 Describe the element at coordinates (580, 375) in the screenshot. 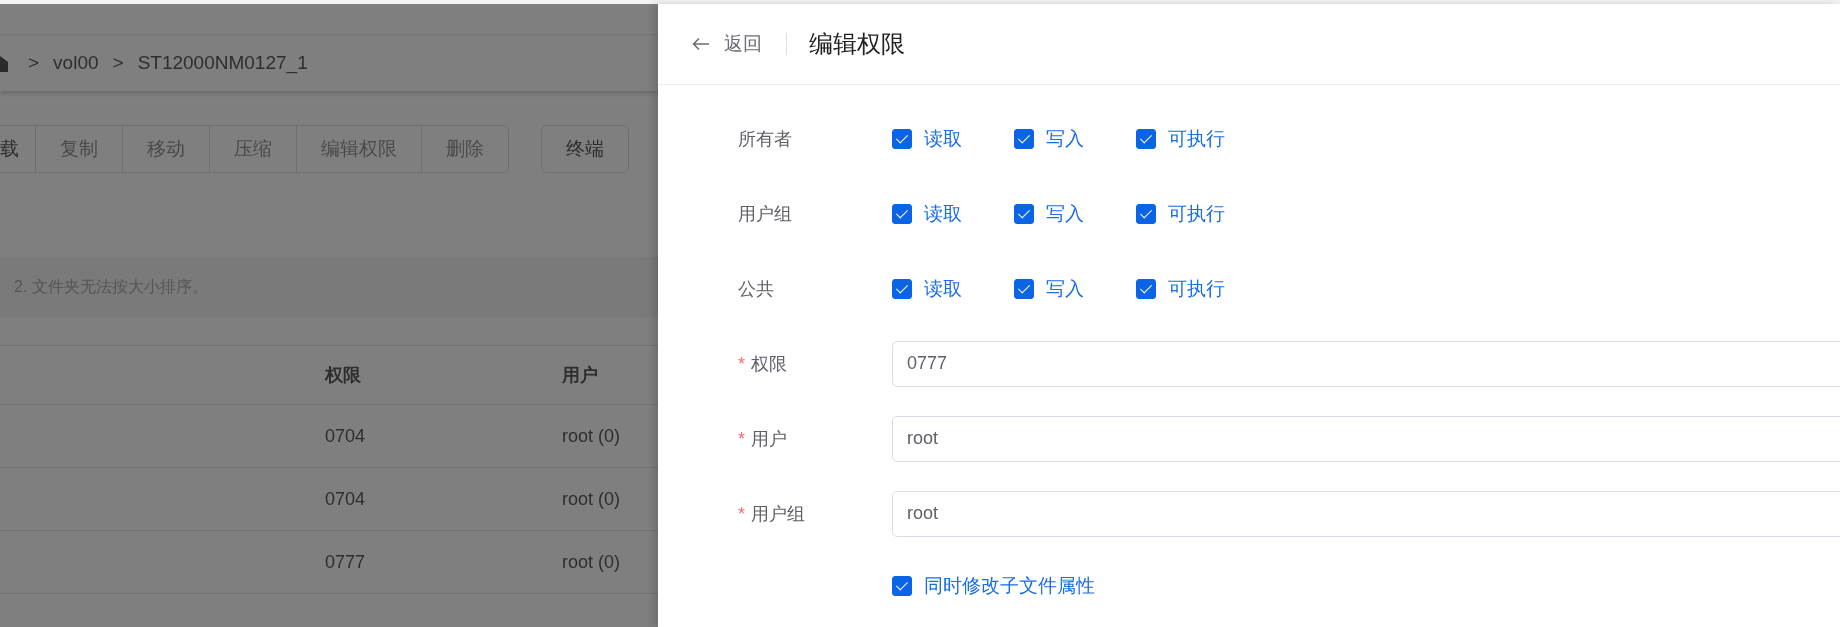

I see `column-header: 用户` at that location.